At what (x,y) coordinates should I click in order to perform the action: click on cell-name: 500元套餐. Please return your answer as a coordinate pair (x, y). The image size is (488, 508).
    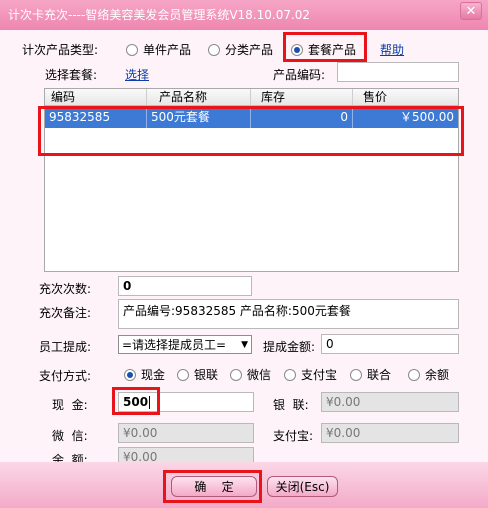
    Looking at the image, I should click on (199, 117).